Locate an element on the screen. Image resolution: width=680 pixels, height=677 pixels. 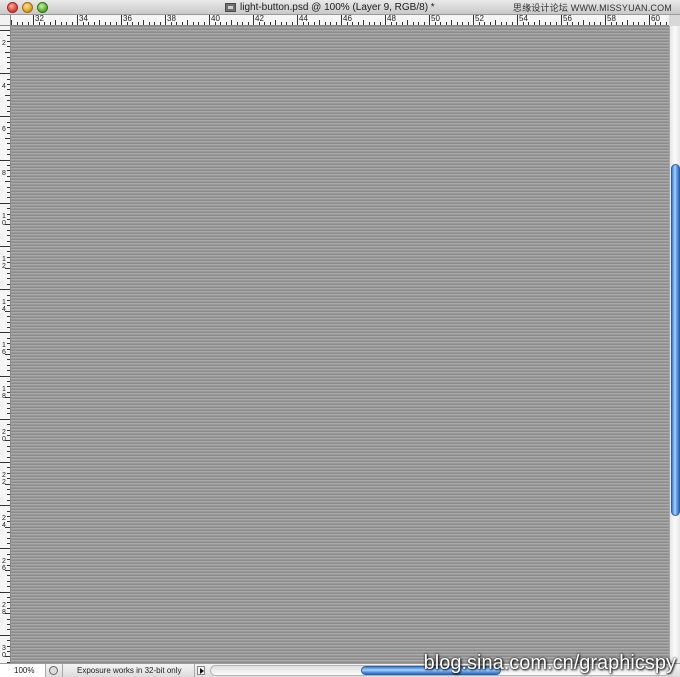
ruler-label: 50 is located at coordinates (435, 19).